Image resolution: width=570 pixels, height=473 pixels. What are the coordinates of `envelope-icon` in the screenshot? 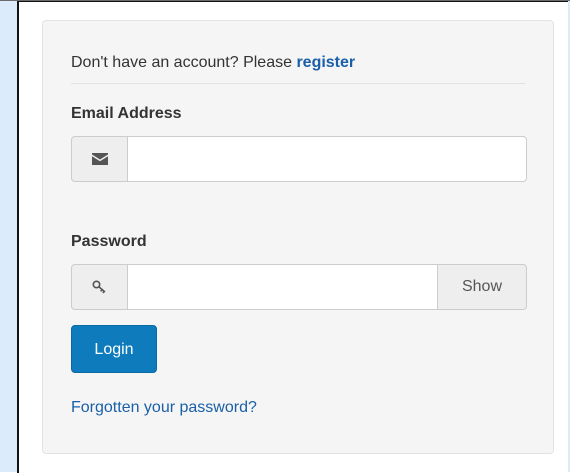 It's located at (99, 159).